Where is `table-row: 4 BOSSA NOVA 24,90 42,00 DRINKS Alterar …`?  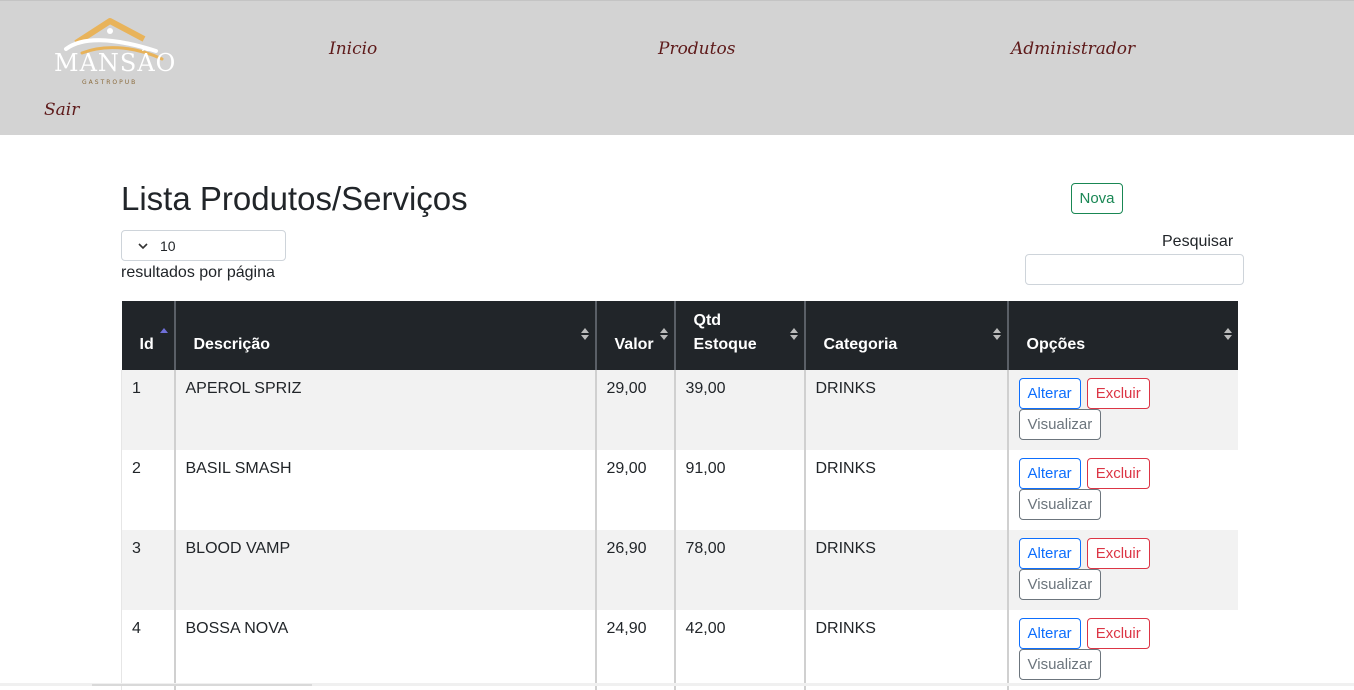
table-row: 4 BOSSA NOVA 24,90 42,00 DRINKS Alterar … is located at coordinates (679, 650).